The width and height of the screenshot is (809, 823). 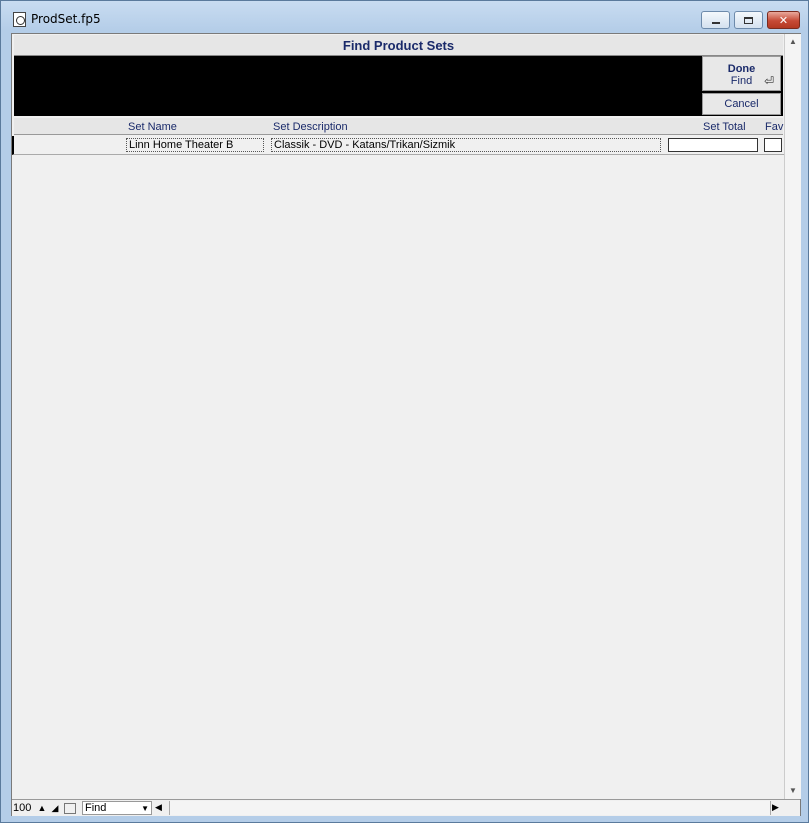 What do you see at coordinates (715, 23) in the screenshot?
I see `minimize-icon` at bounding box center [715, 23].